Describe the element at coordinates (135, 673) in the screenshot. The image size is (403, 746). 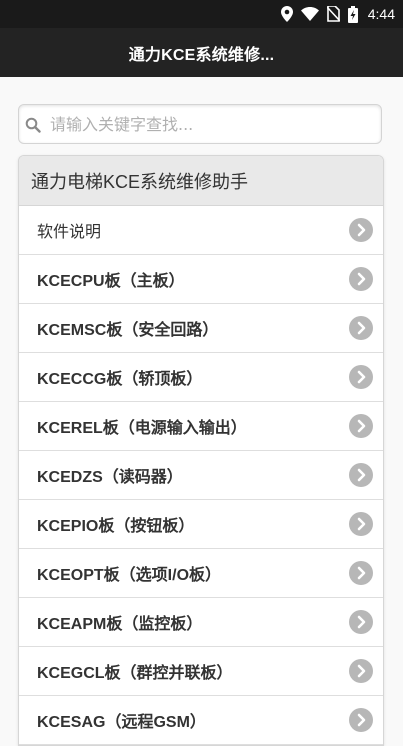
I see `list-item-label: KCEGCL板（群控并联板）` at that location.